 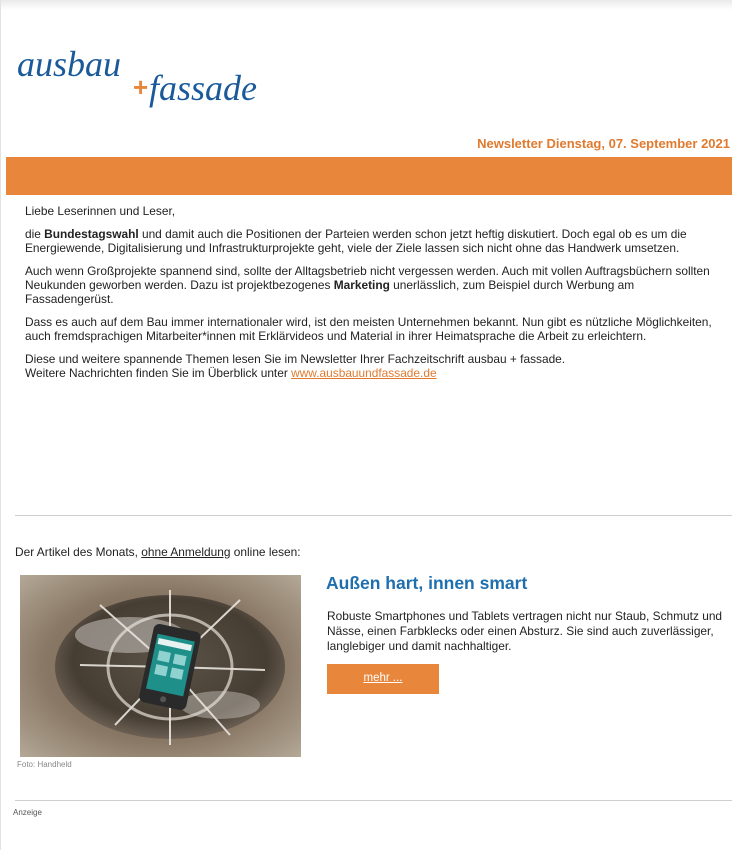 I want to click on phone-in-puddle-photo, so click(x=160, y=666).